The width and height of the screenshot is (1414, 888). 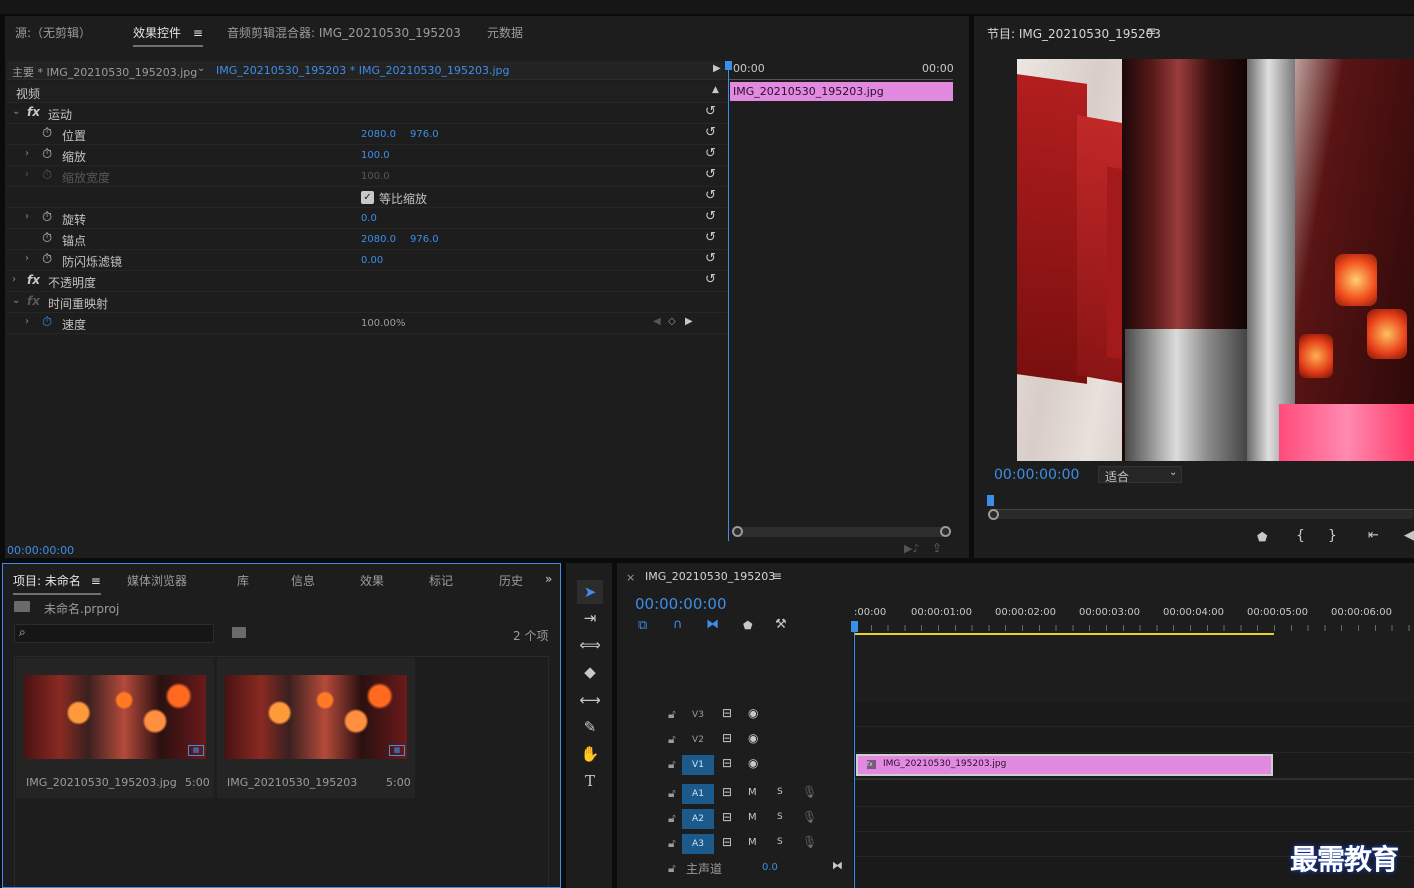 I want to click on slip-tool-icon: ⟷, so click(x=590, y=700).